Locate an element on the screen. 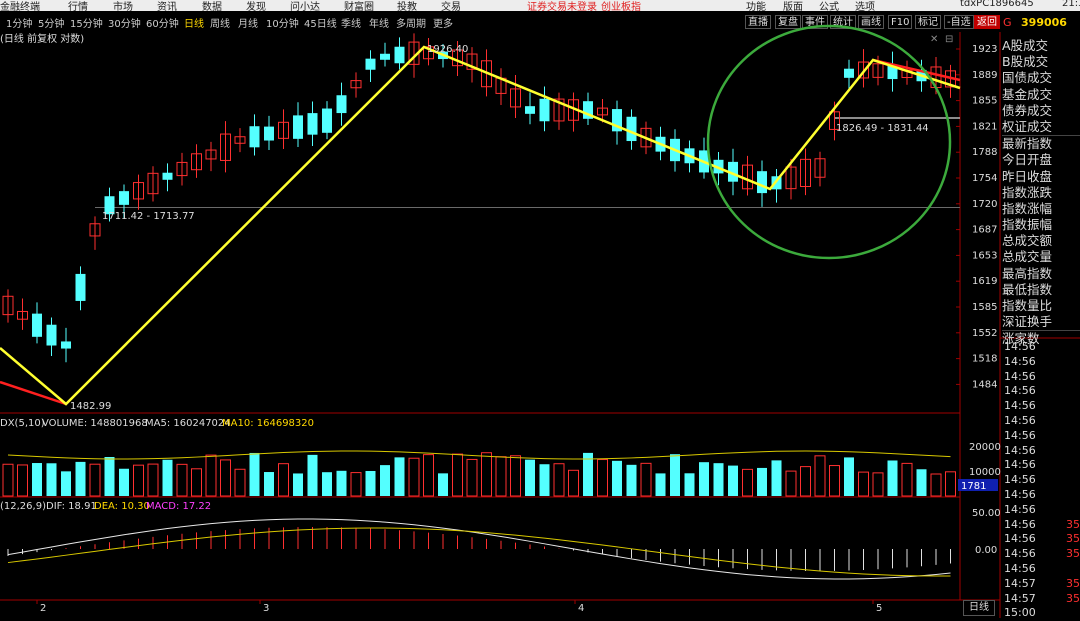 This screenshot has height=621, width=1080. field-sz-turnover: 深证换手 is located at coordinates (1027, 322).